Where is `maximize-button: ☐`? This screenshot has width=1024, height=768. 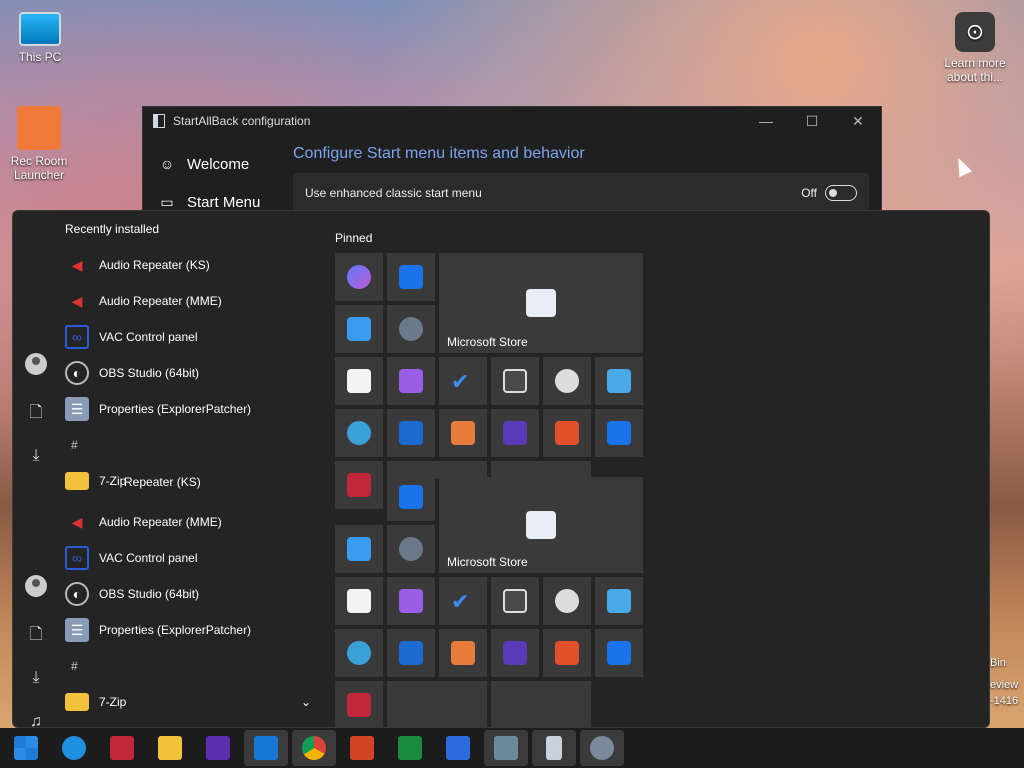 maximize-button: ☐ is located at coordinates (812, 121).